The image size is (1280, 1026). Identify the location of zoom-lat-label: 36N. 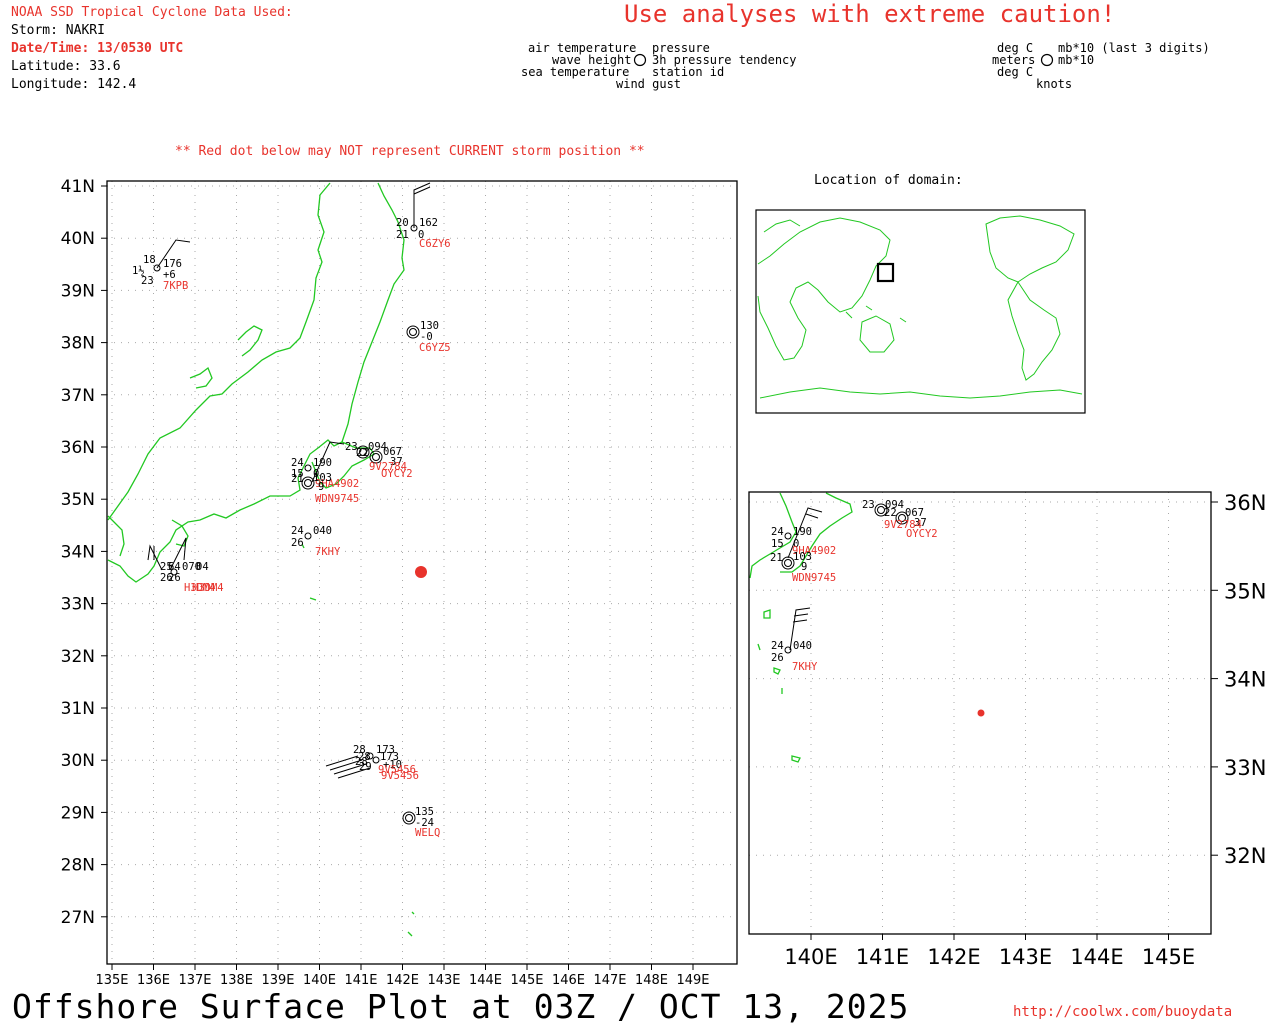
(1245, 503).